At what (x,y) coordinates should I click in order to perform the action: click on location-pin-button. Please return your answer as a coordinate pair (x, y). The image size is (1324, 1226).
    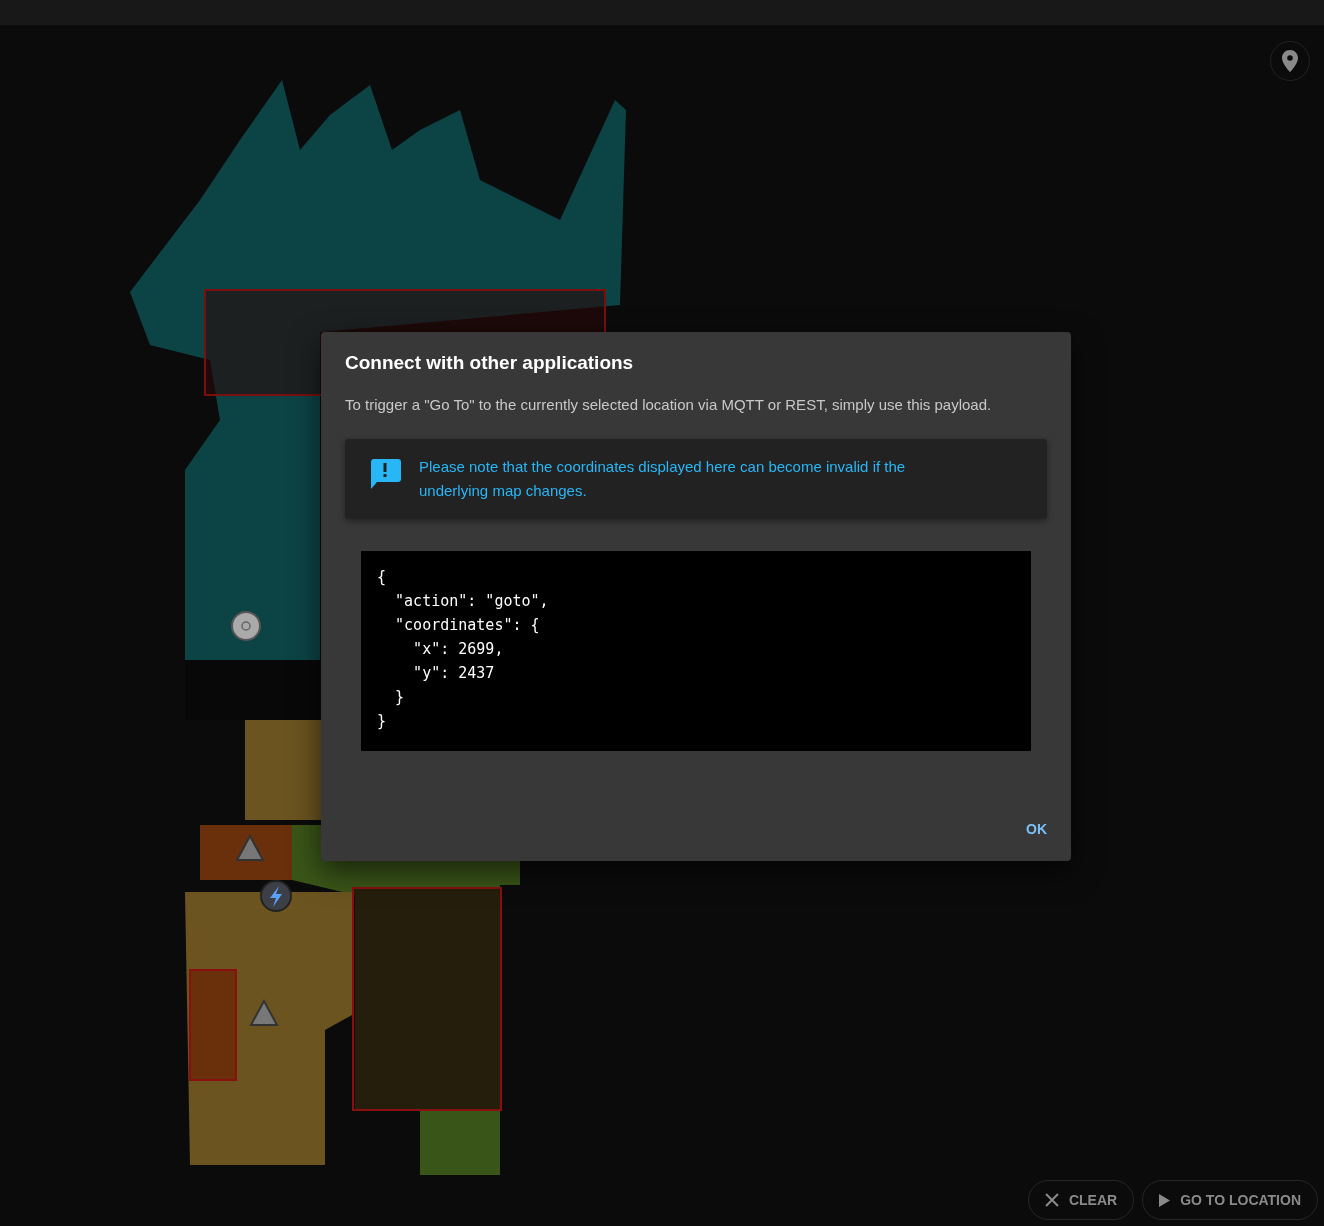
    Looking at the image, I should click on (1290, 61).